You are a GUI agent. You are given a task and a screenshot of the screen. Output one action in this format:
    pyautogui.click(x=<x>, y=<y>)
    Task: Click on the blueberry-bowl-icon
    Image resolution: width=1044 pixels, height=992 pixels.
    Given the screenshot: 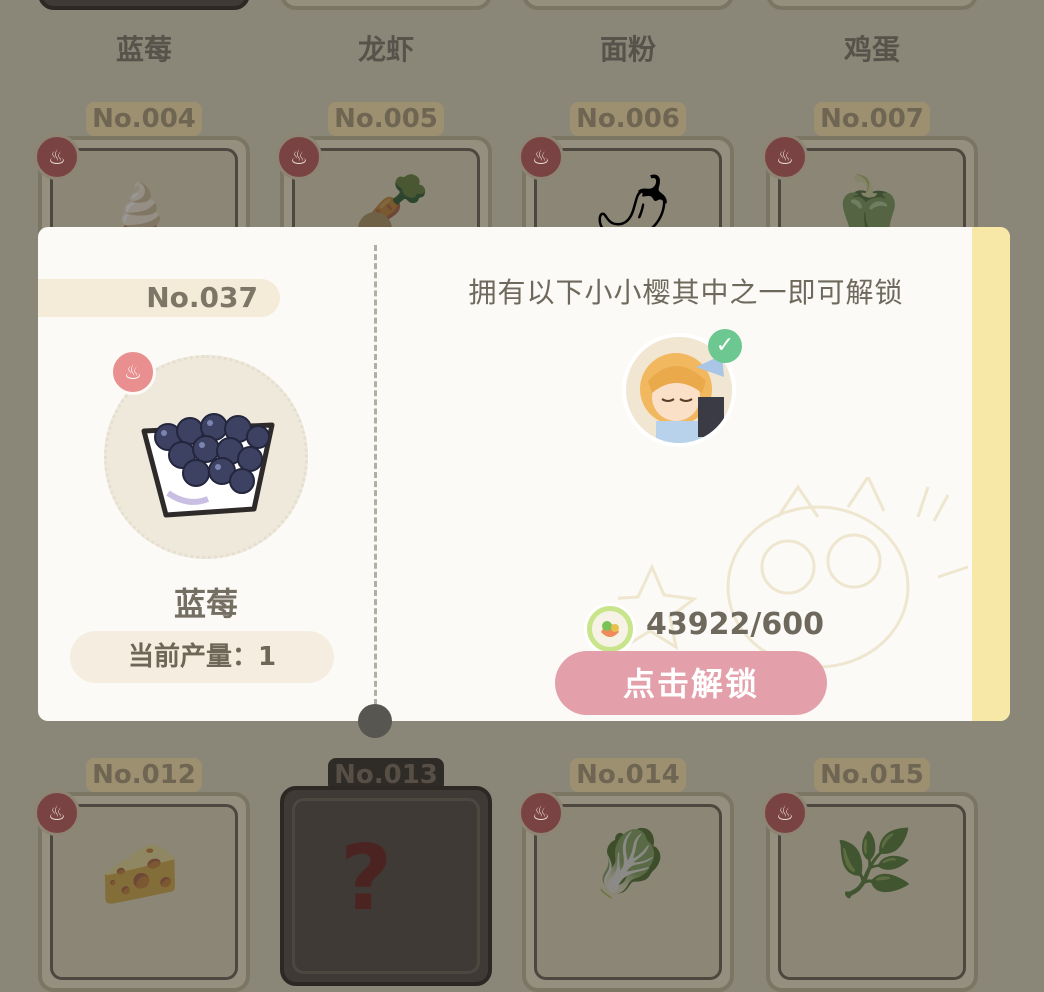 What is the action you would take?
    pyautogui.click(x=208, y=465)
    